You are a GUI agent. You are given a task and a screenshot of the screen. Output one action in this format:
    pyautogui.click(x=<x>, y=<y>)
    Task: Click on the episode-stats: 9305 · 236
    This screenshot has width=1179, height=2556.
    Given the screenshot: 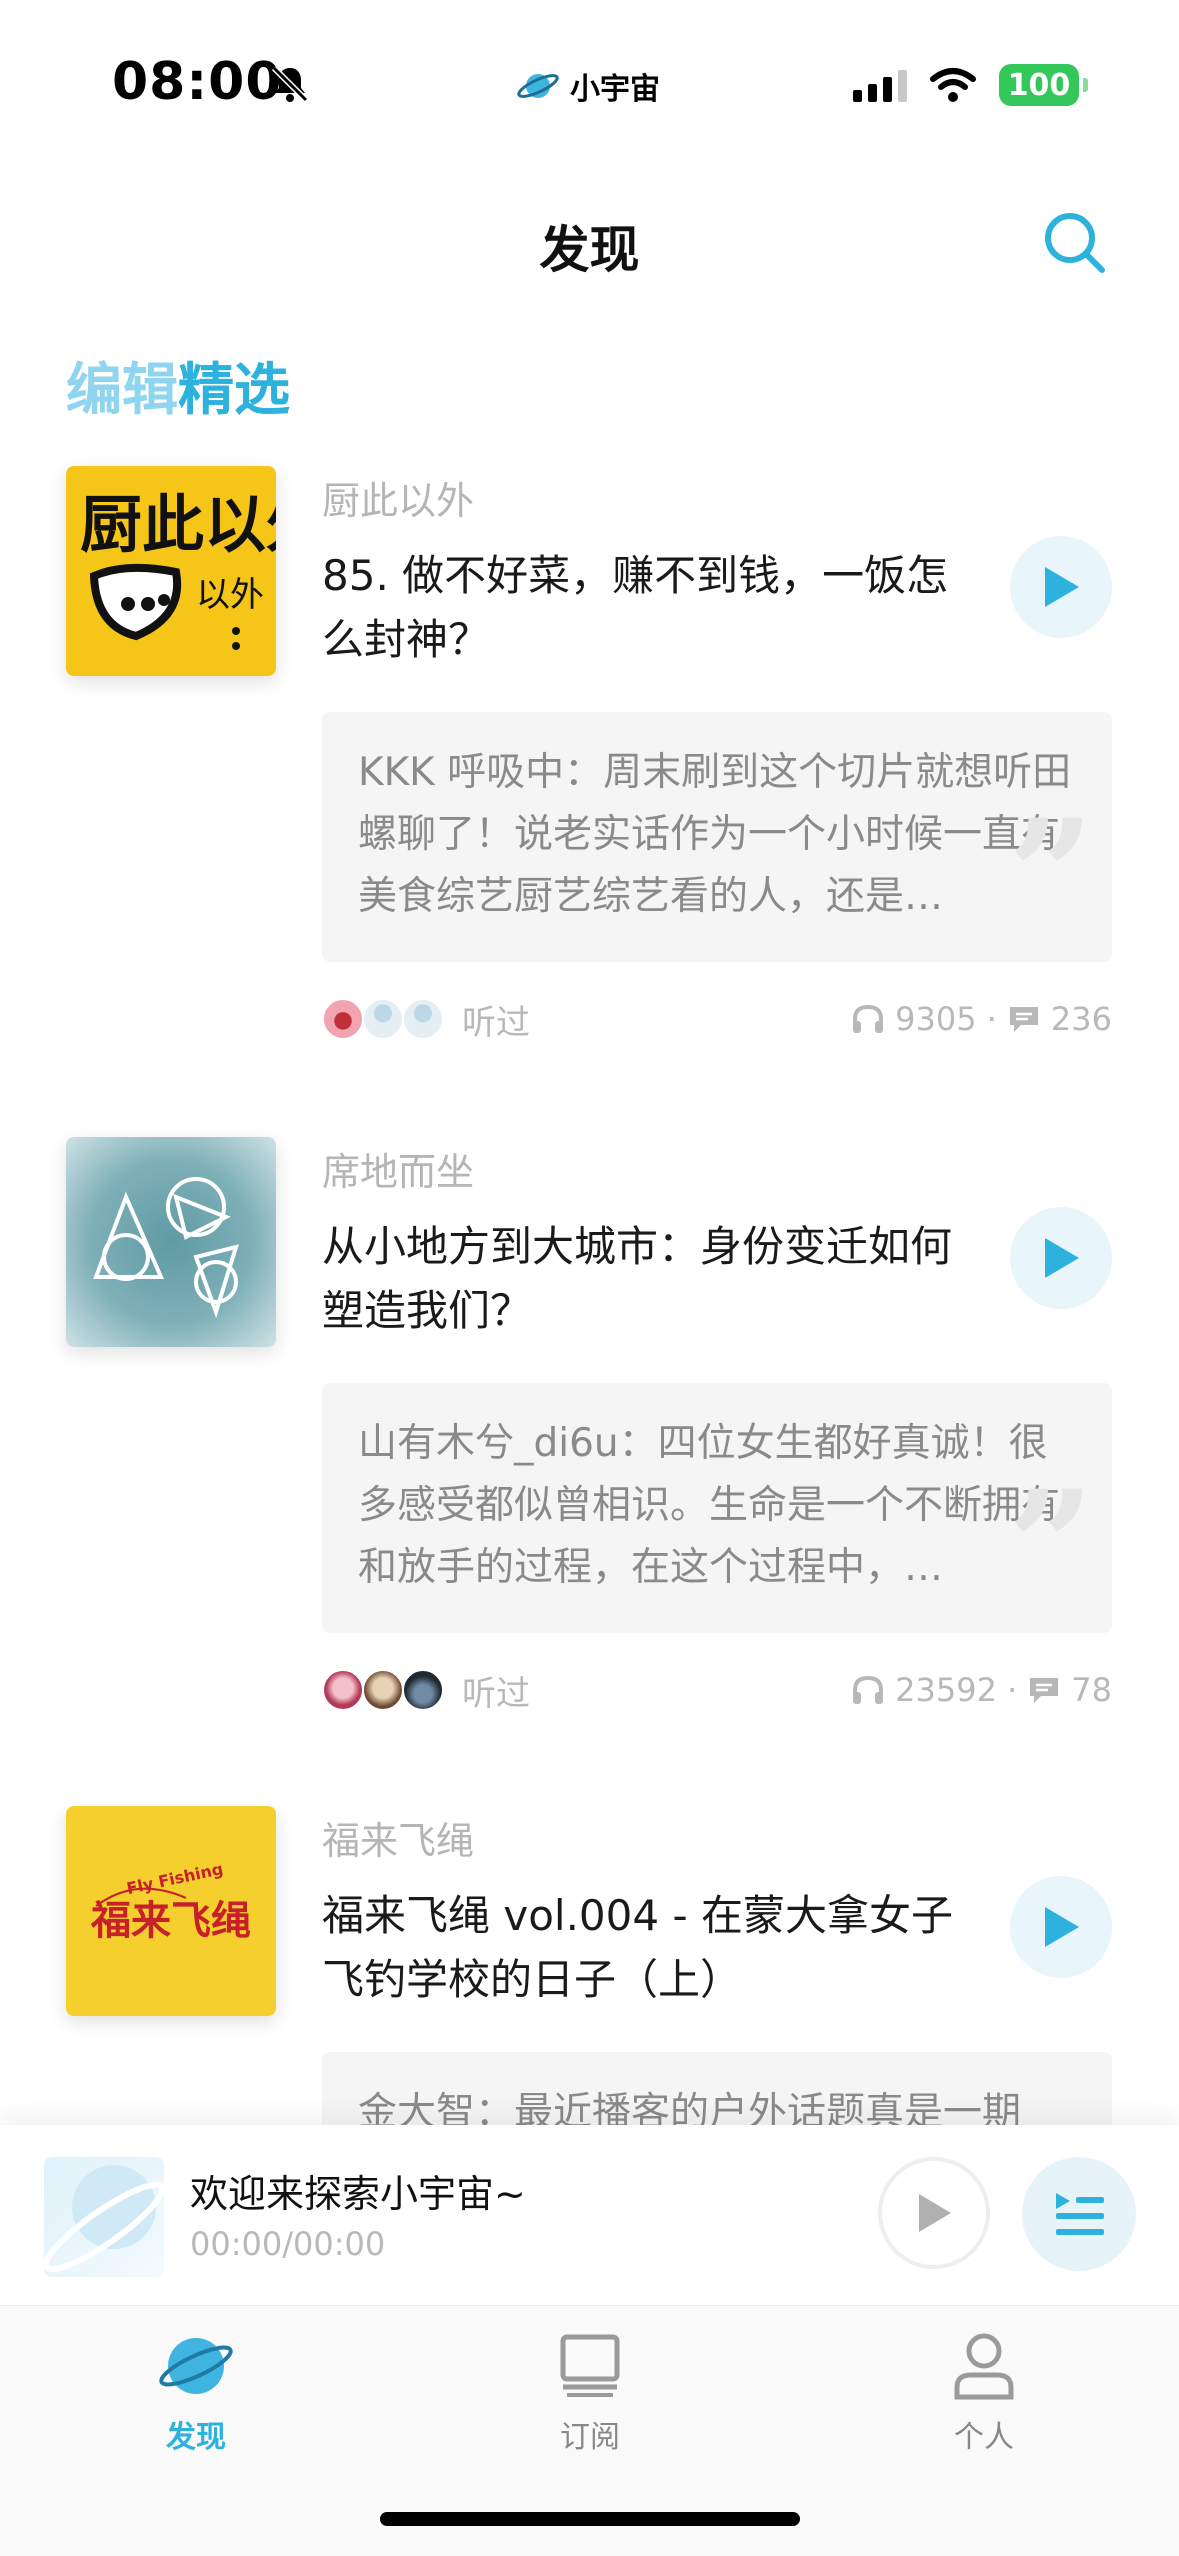 What is the action you would take?
    pyautogui.click(x=981, y=1019)
    